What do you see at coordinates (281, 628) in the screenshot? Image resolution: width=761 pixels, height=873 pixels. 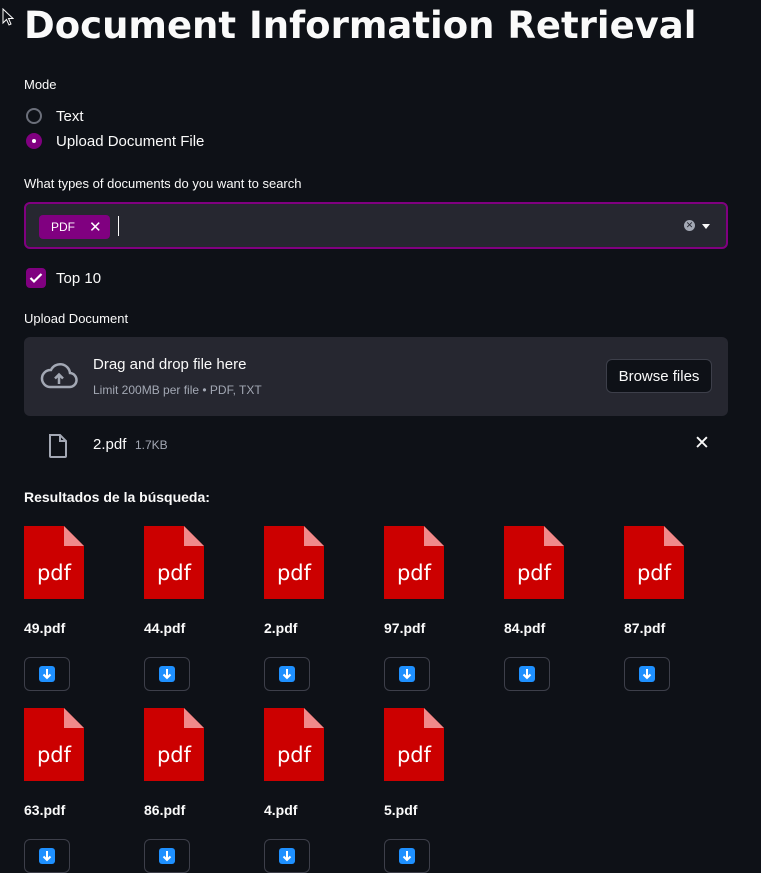 I see `result-file-name: 2.pdf` at bounding box center [281, 628].